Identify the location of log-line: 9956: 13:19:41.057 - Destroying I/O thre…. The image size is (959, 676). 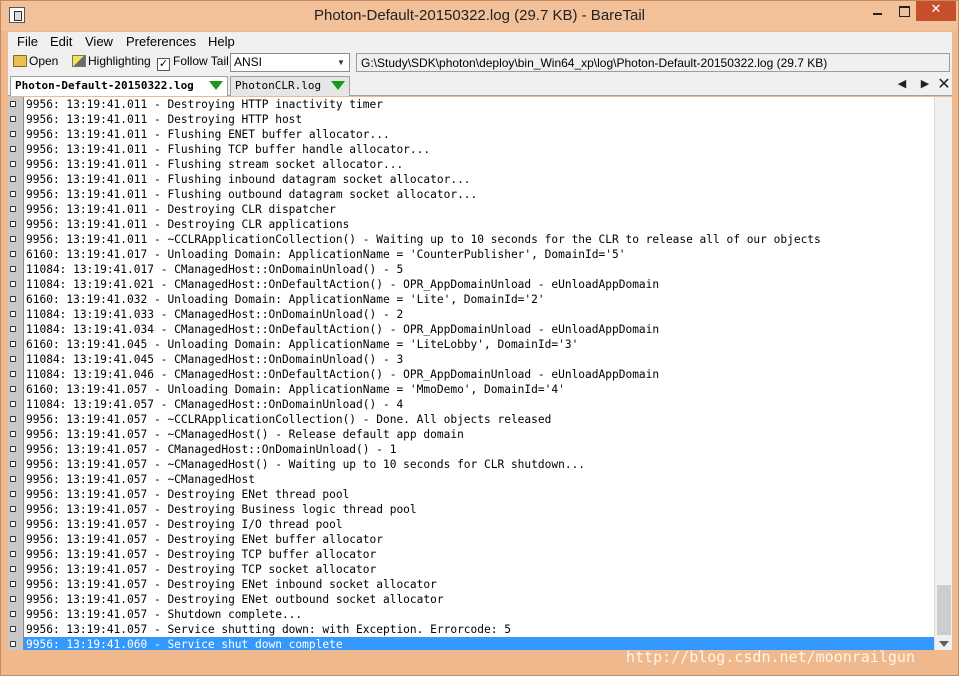
(472, 524).